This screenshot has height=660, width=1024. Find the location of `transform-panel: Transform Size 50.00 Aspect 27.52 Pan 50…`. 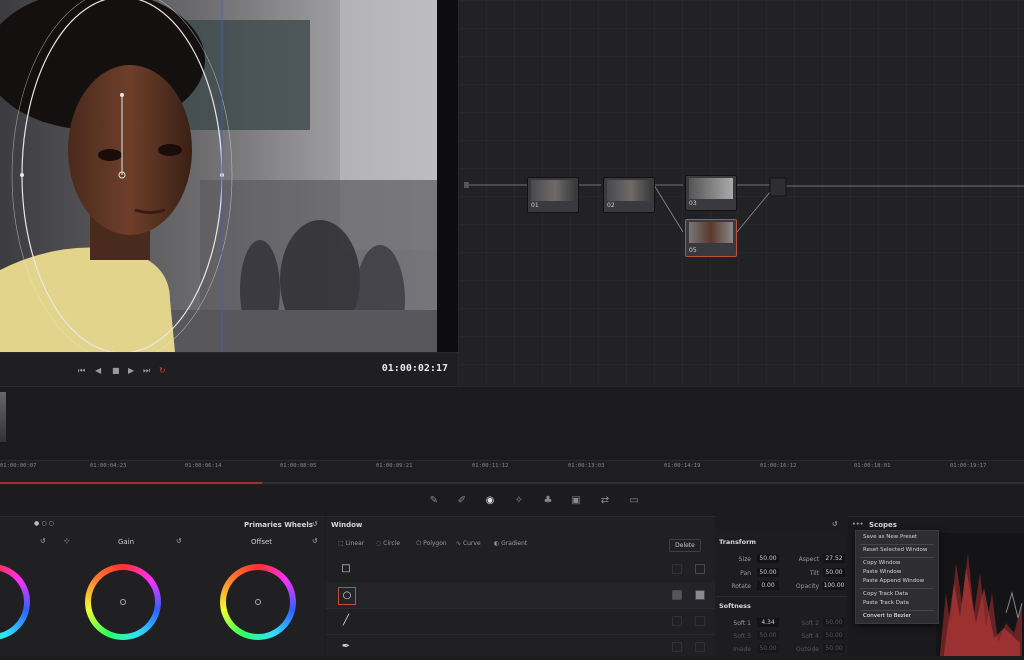

transform-panel: Transform Size 50.00 Aspect 27.52 Pan 50… is located at coordinates (781, 592).